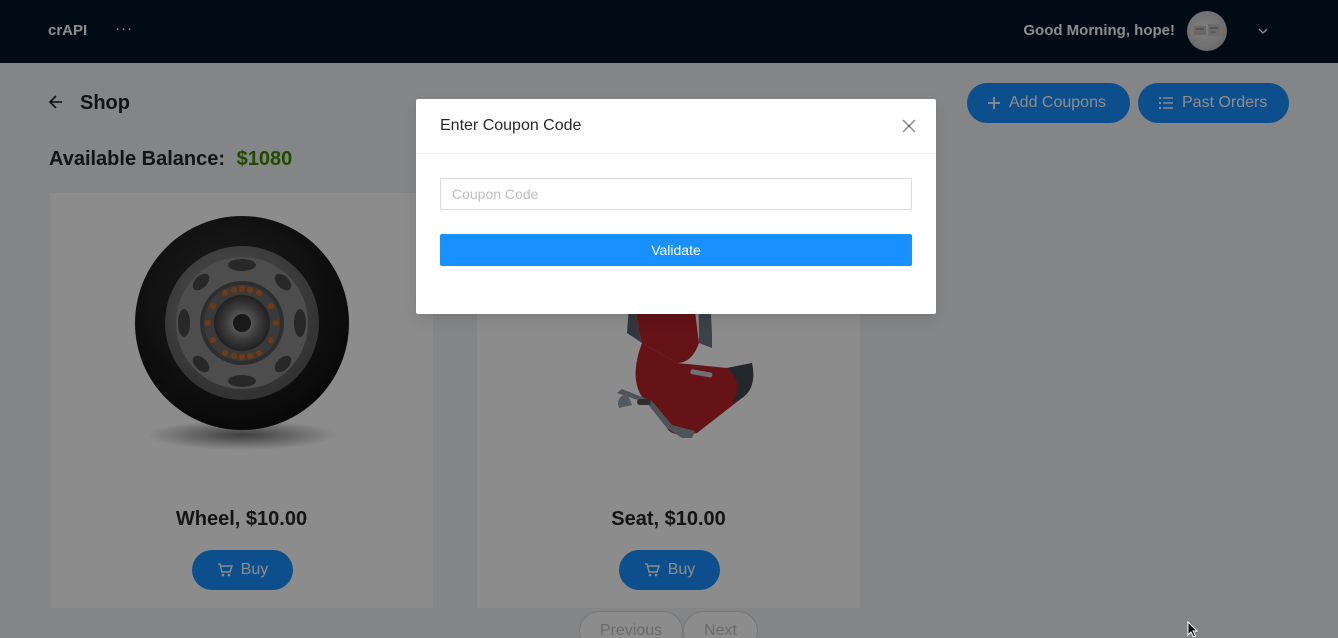  I want to click on validate-button: Validate, so click(676, 250).